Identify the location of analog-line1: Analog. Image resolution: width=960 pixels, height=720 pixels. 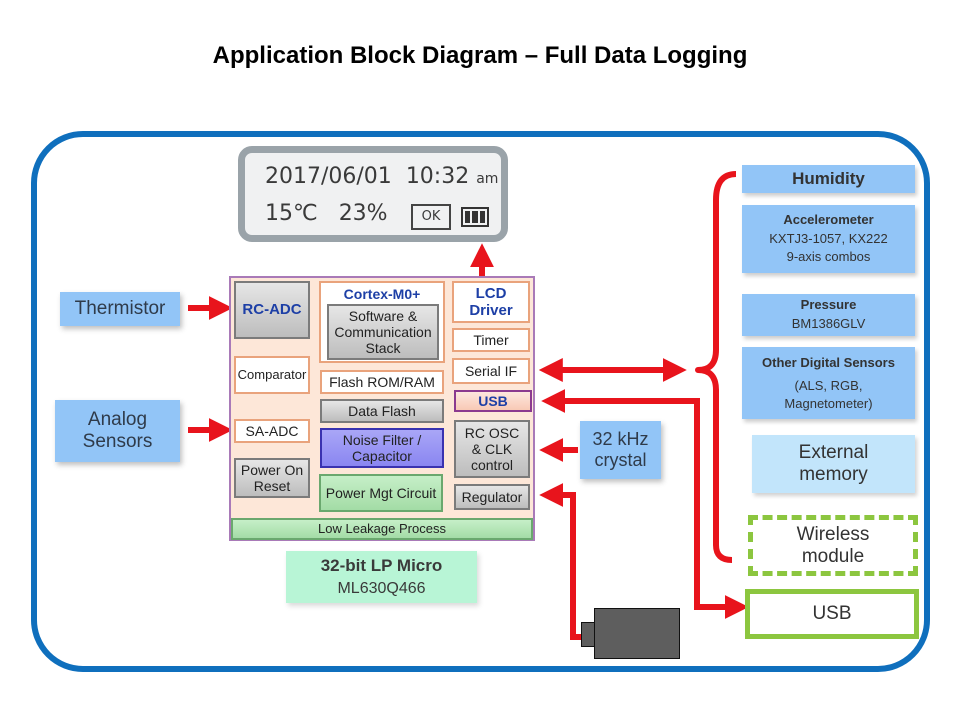
(117, 420).